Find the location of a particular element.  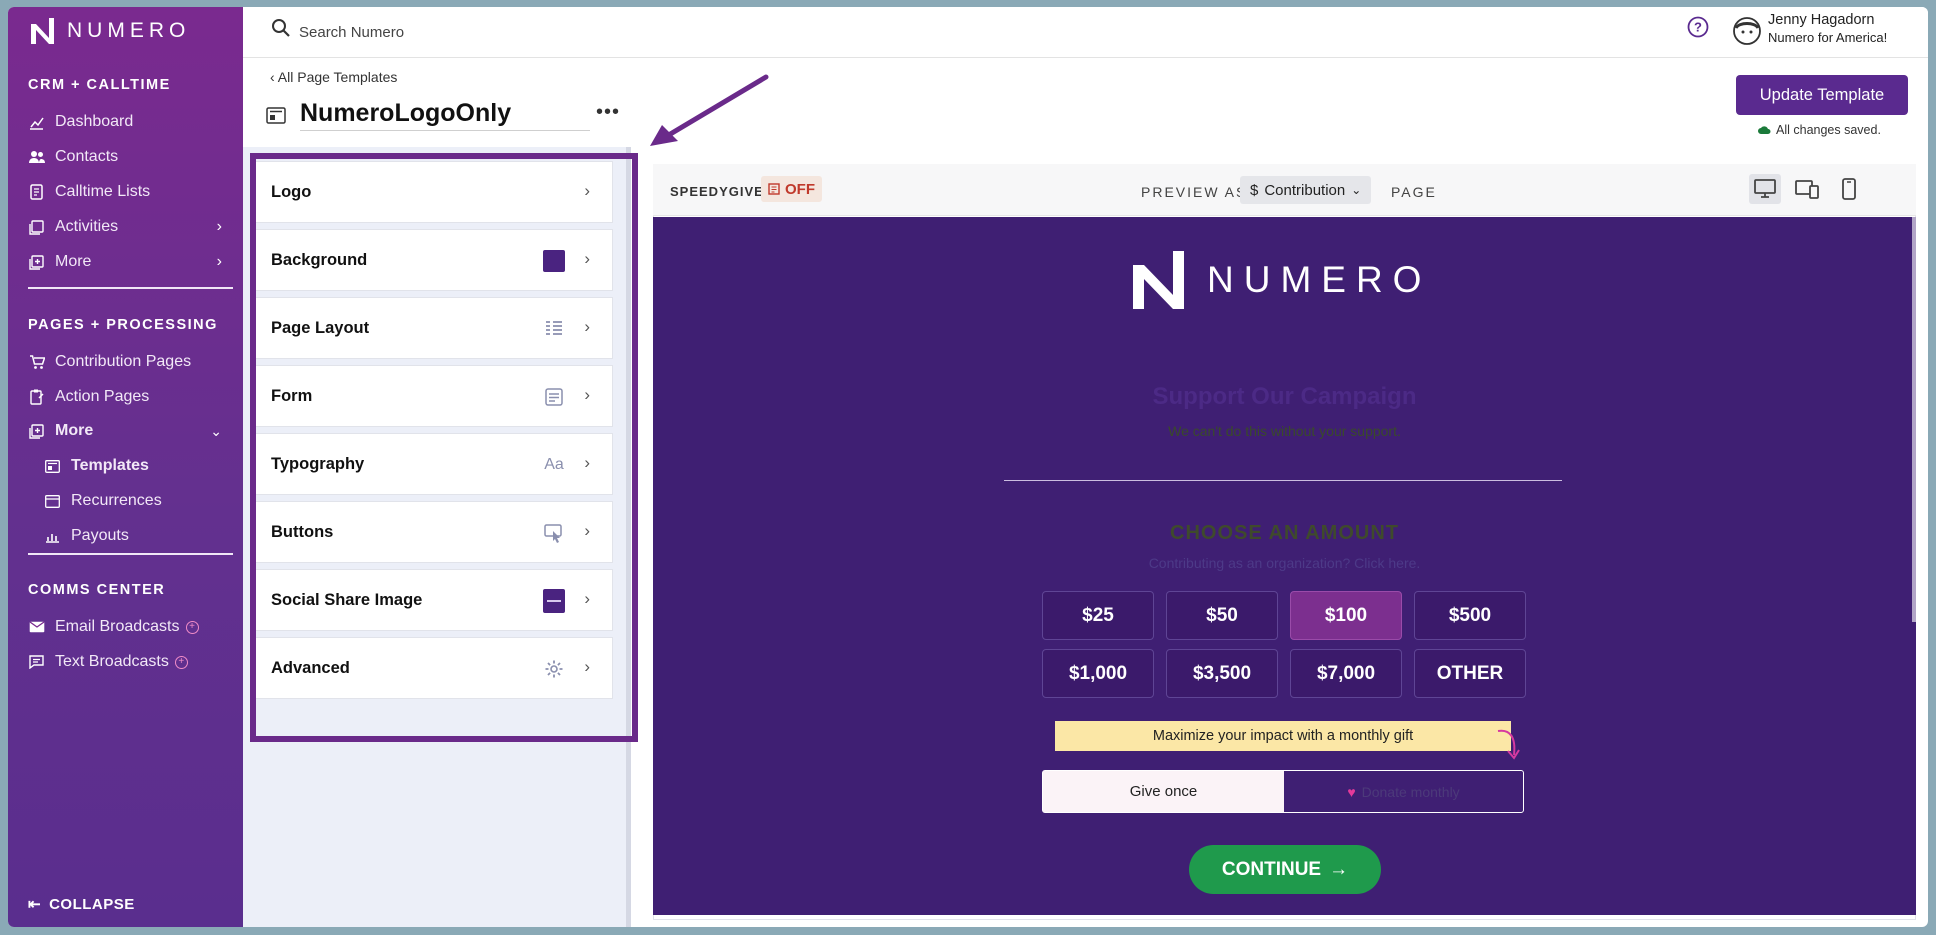

preview-as-select: $ Contribution ⌄ is located at coordinates (1306, 190).